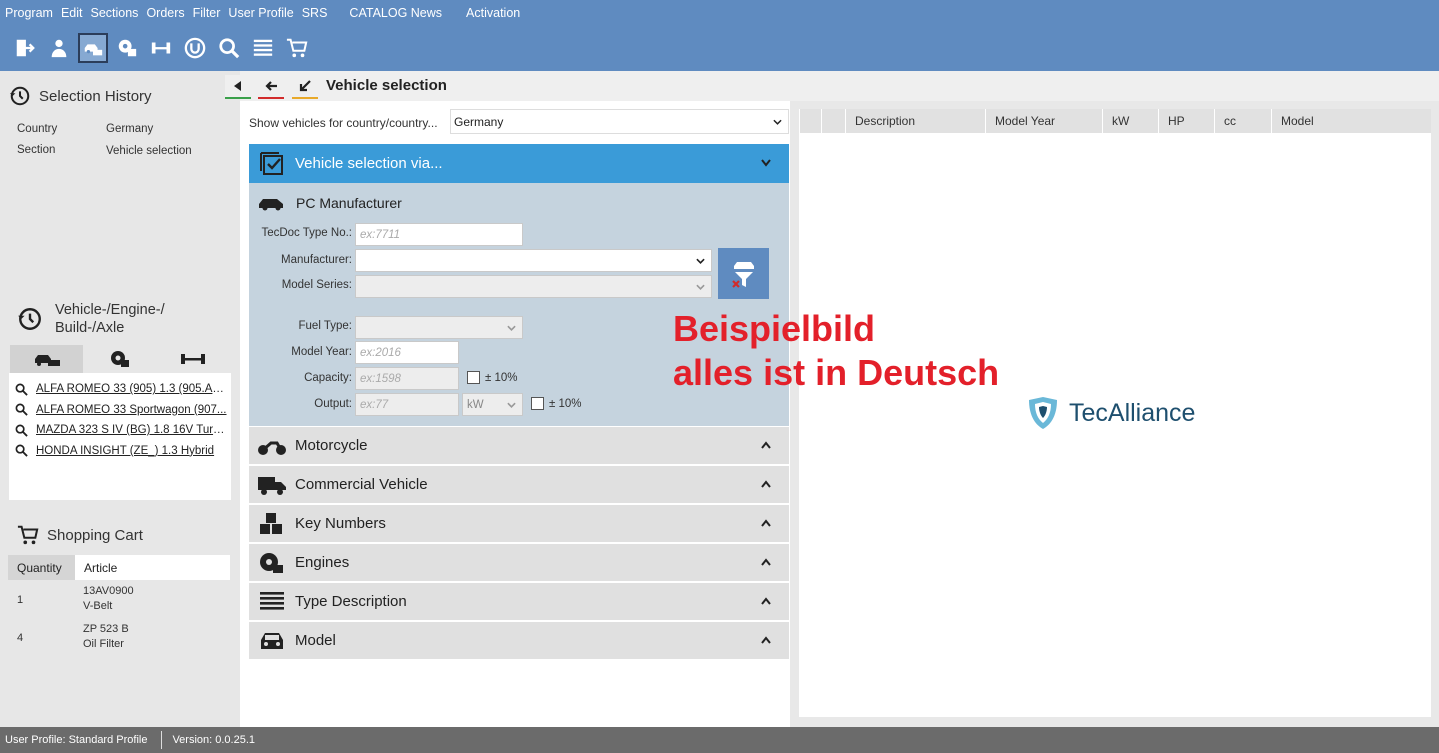 The image size is (1439, 753). What do you see at coordinates (1351, 121) in the screenshot?
I see `results-col-model: Model` at bounding box center [1351, 121].